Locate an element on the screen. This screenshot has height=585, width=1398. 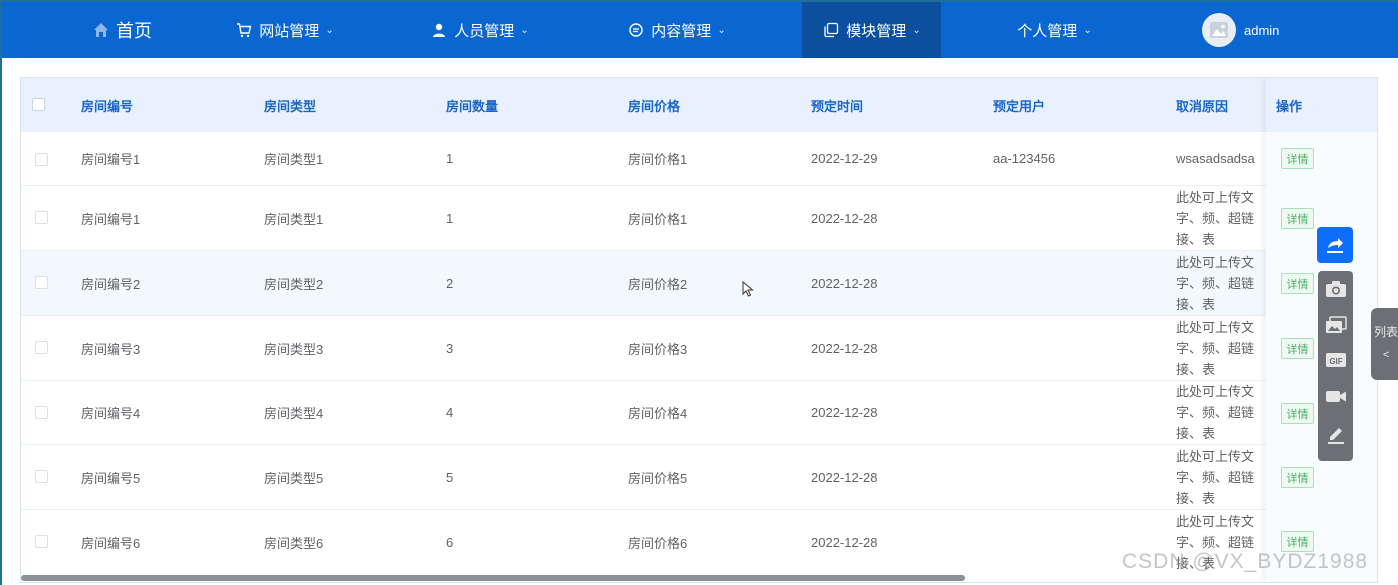
camera-icon is located at coordinates (1335, 289).